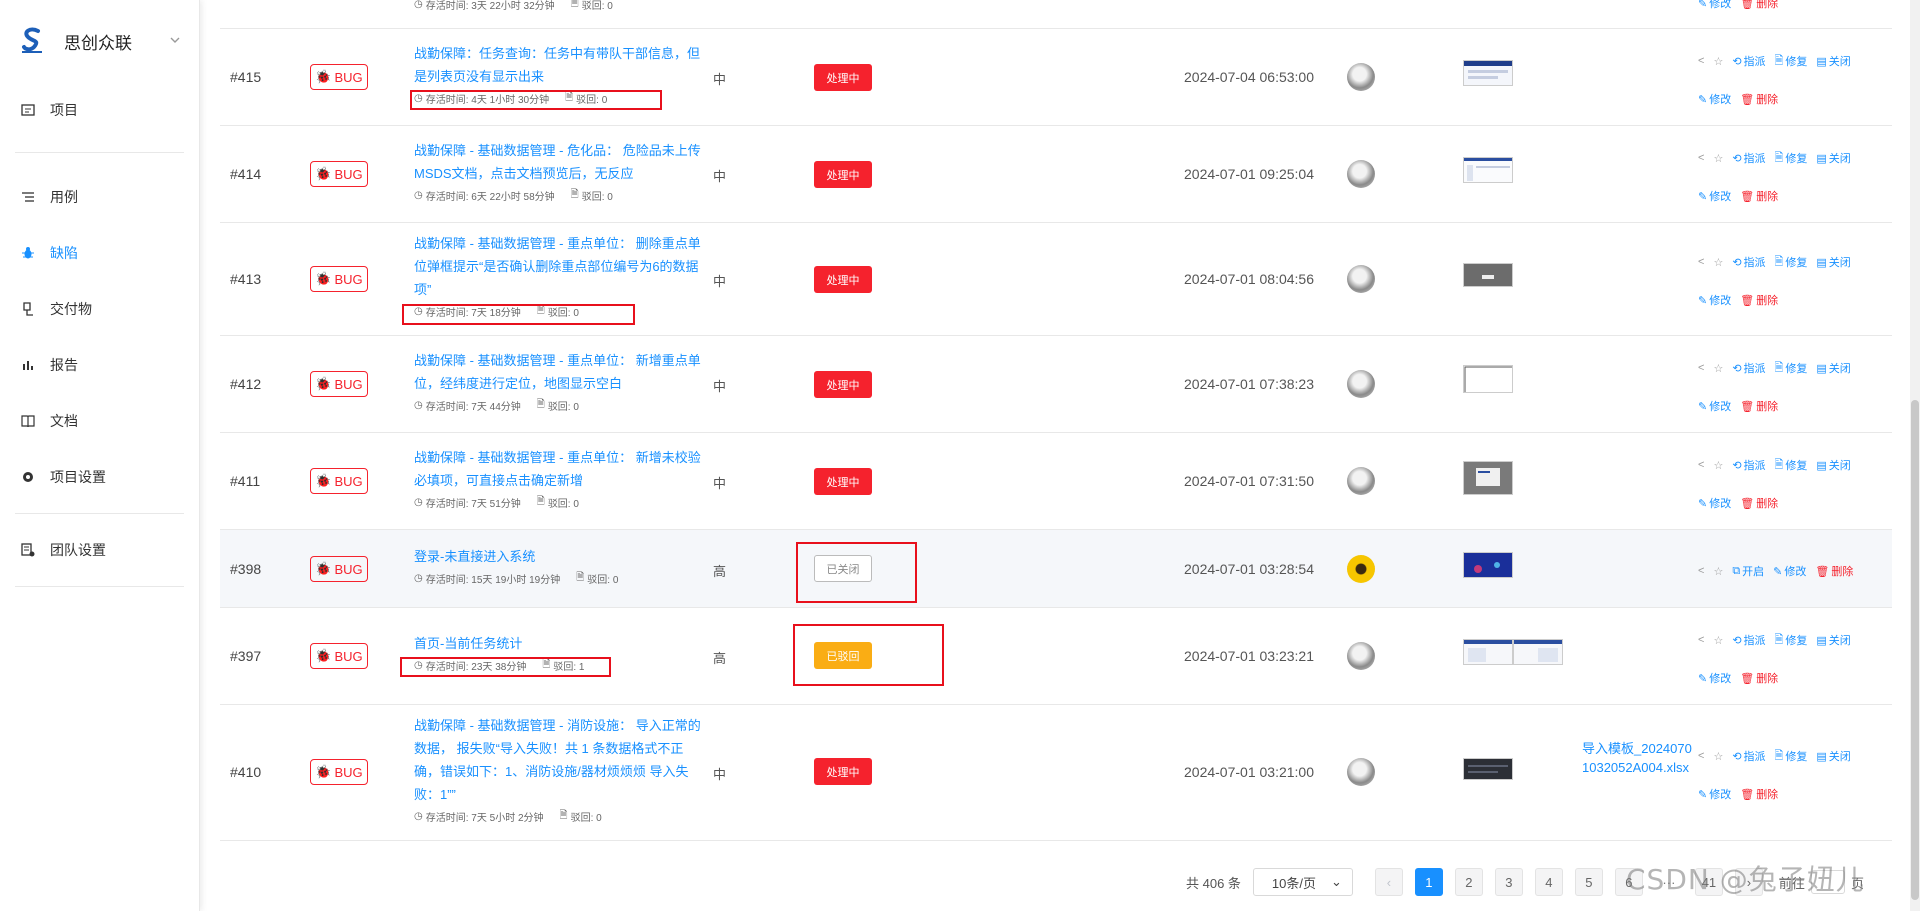 The height and width of the screenshot is (911, 1920). What do you see at coordinates (1428, 882) in the screenshot?
I see `page-button-1: 1` at bounding box center [1428, 882].